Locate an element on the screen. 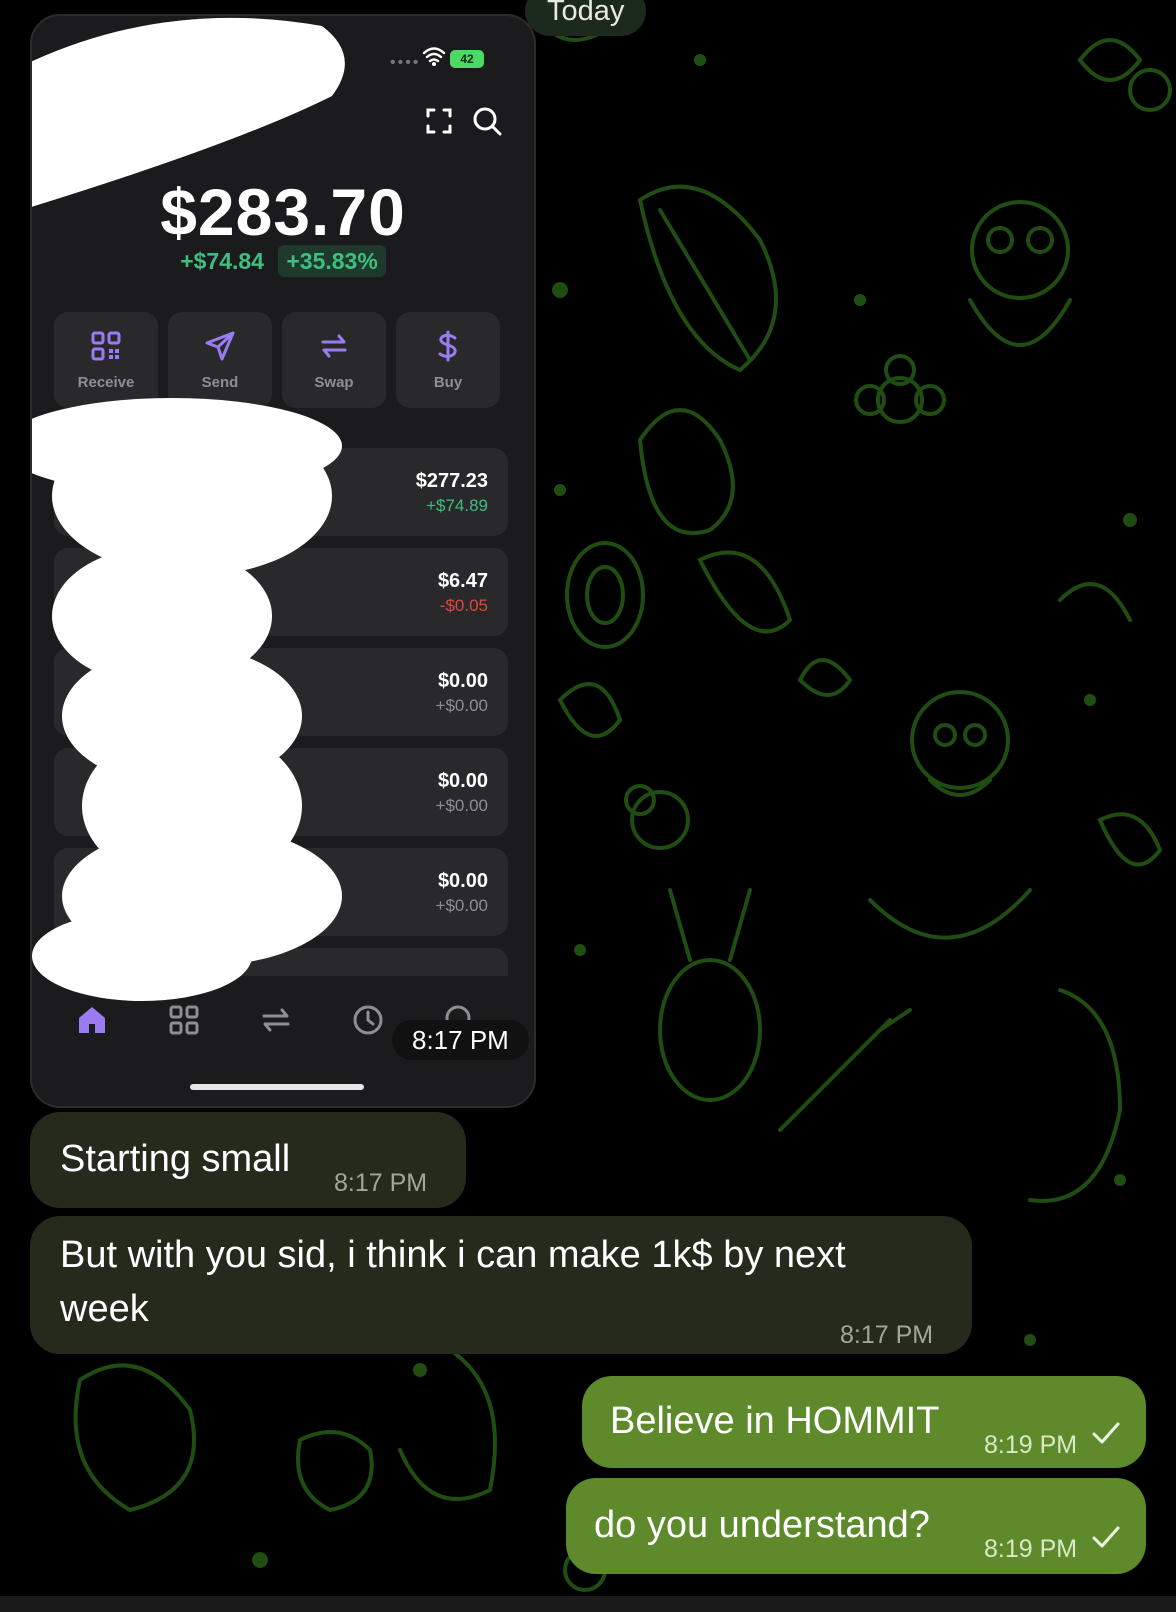  message-text: do you understand? is located at coordinates (762, 1525).